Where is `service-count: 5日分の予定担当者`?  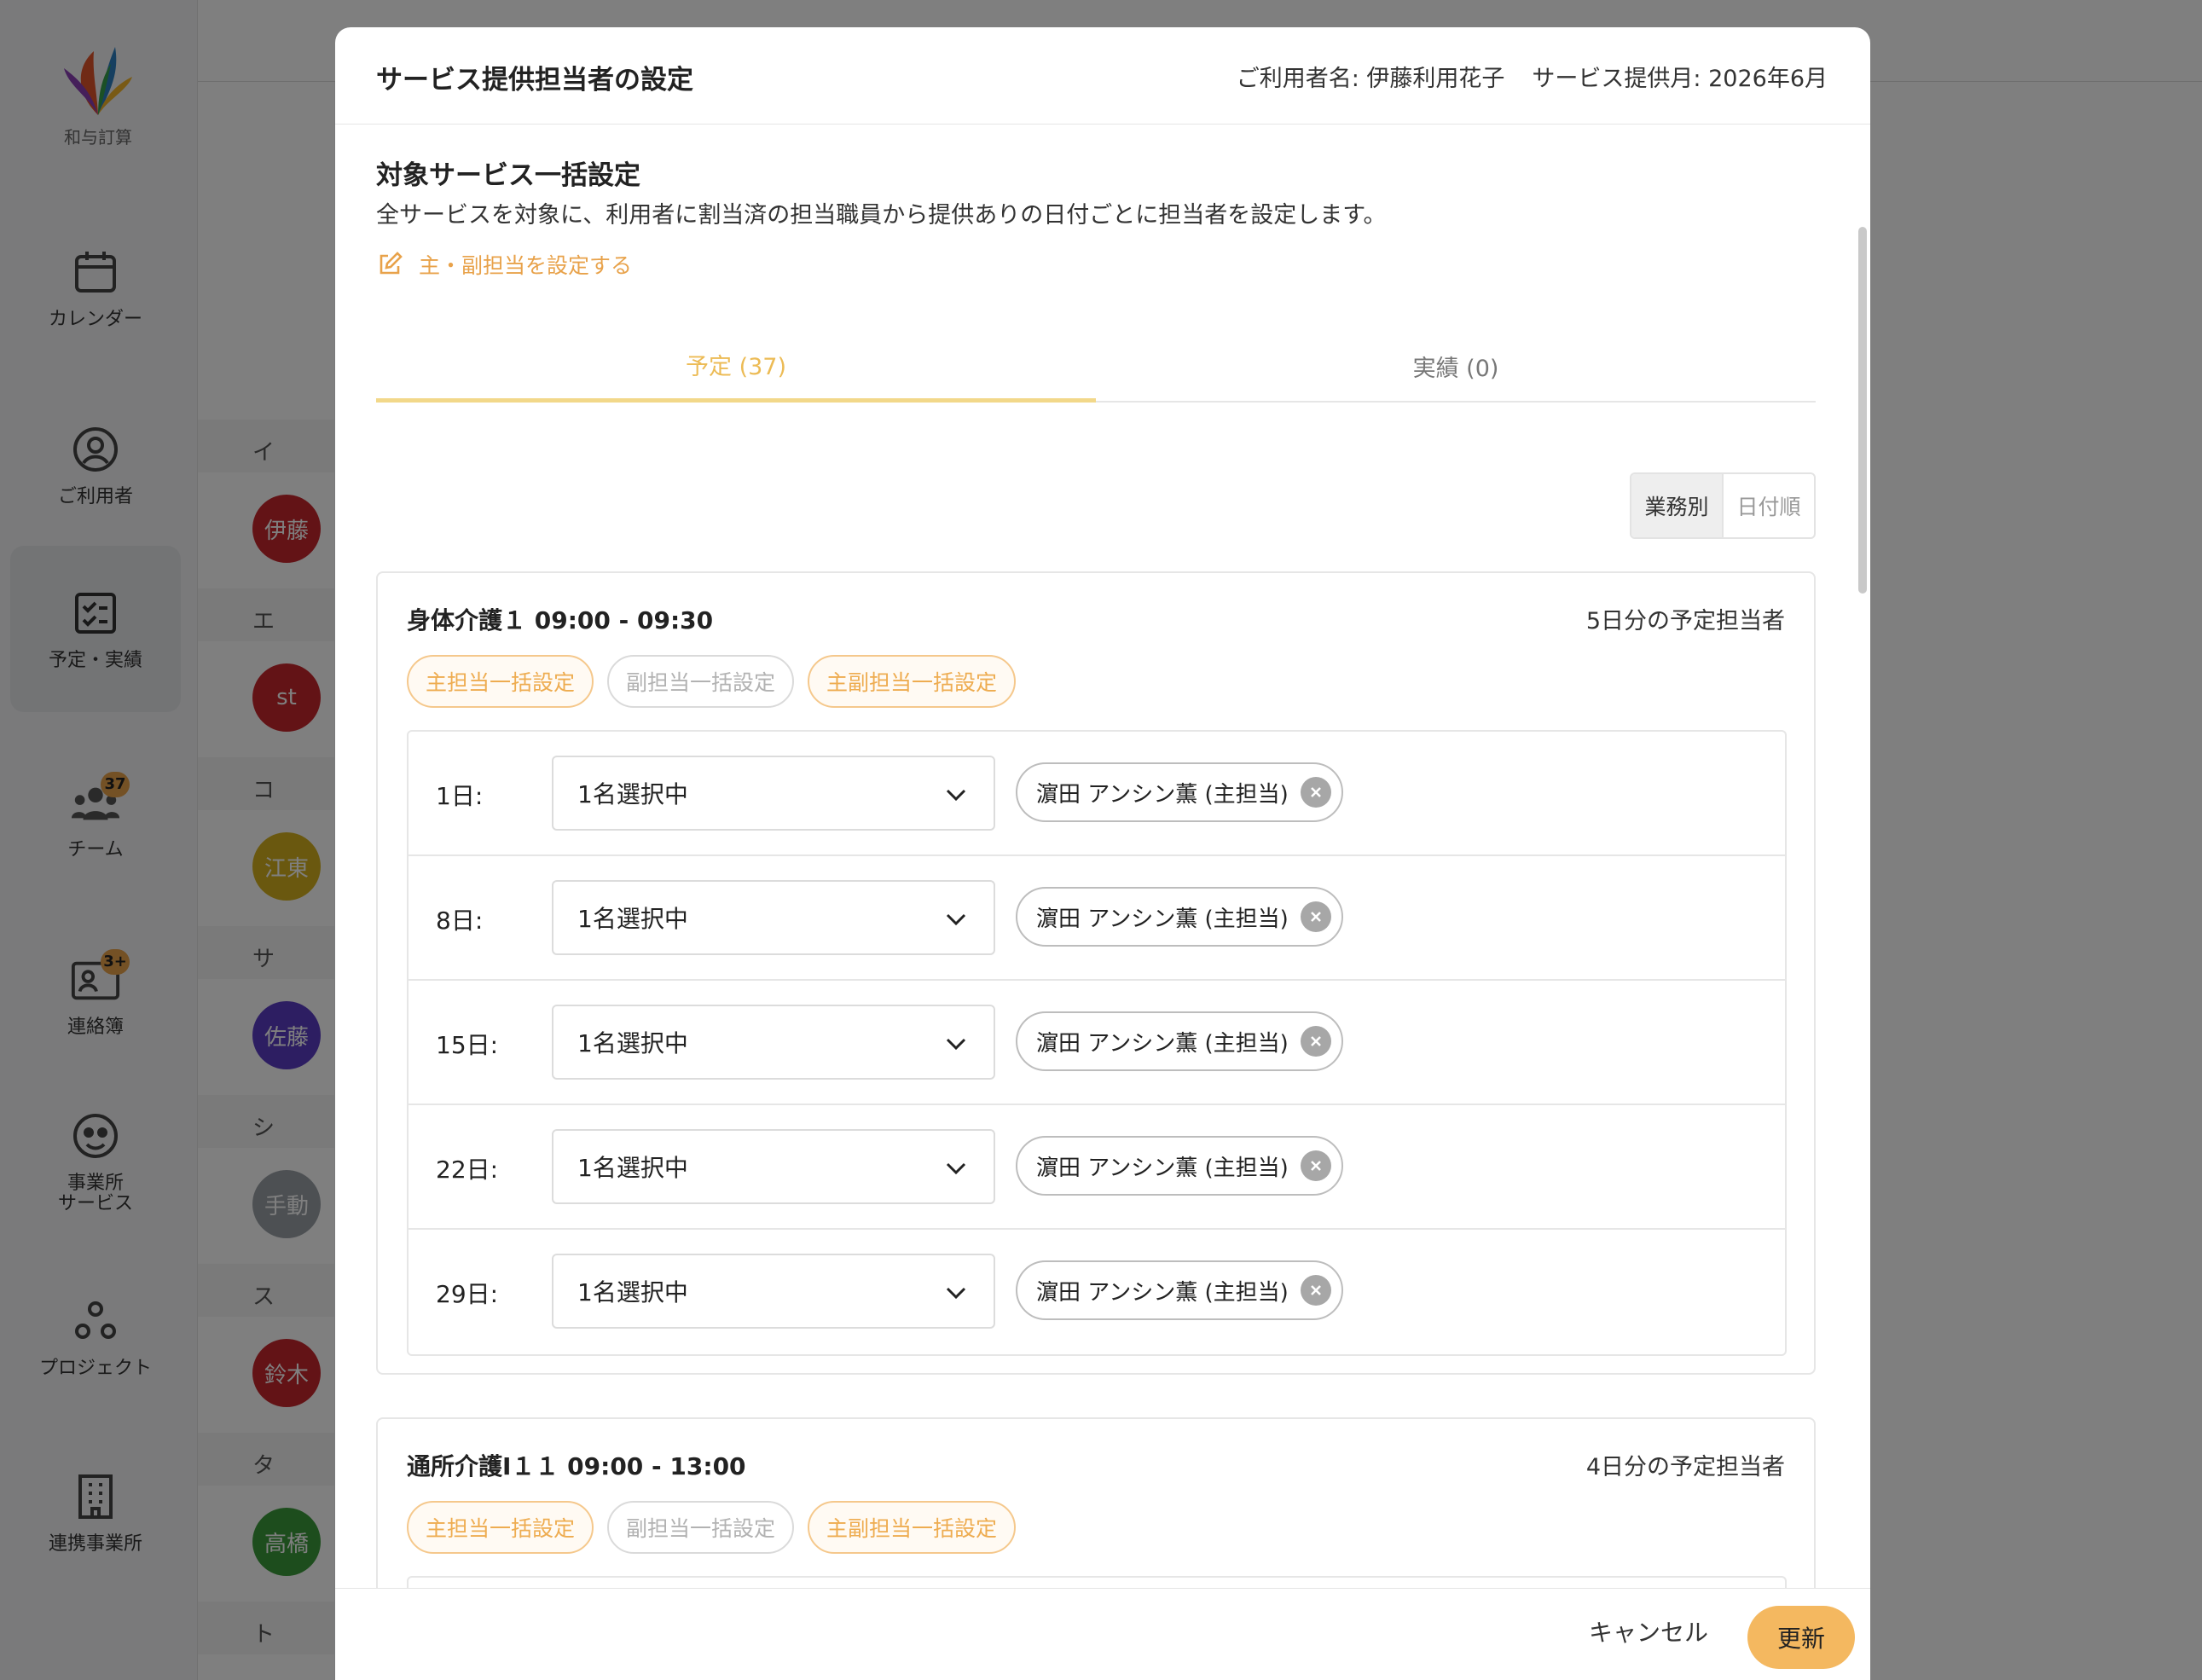
service-count: 5日分の予定担当者 is located at coordinates (1685, 621).